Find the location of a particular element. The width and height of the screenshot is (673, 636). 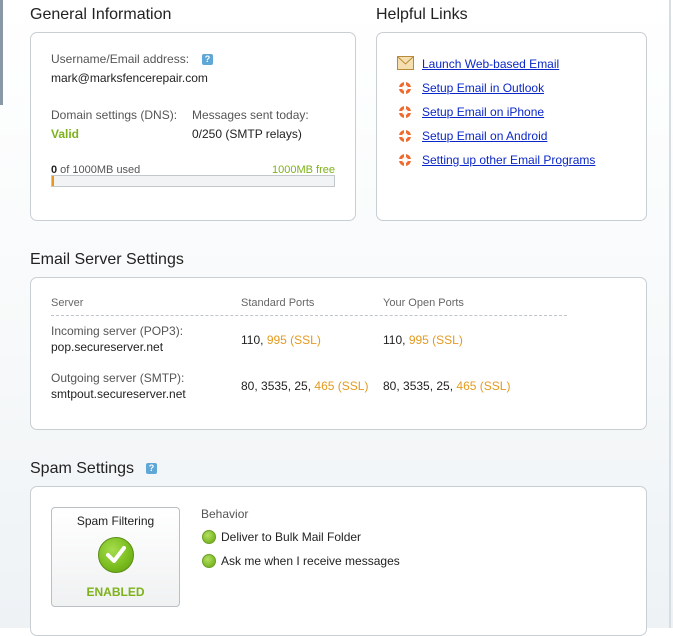

outgoing-server-host: smtpout.secureserver.net is located at coordinates (118, 394).